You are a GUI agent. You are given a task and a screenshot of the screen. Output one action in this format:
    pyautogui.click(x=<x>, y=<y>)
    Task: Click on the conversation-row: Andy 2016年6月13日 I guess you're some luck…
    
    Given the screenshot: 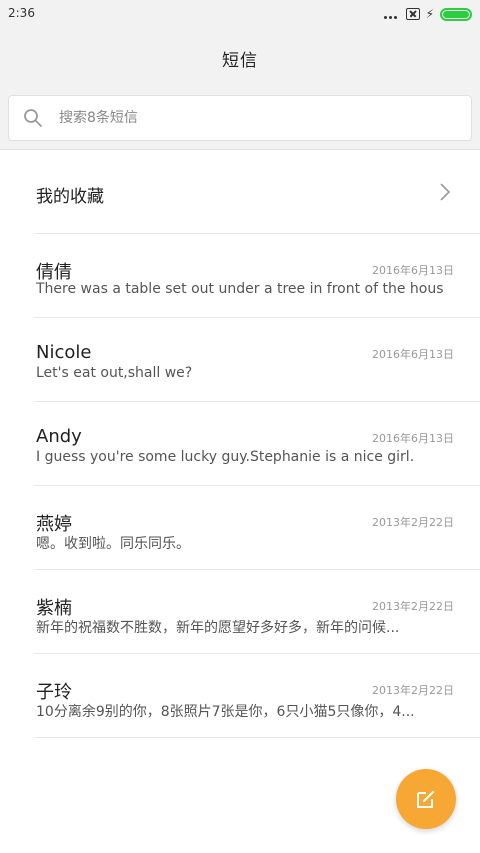 What is the action you would take?
    pyautogui.click(x=257, y=444)
    